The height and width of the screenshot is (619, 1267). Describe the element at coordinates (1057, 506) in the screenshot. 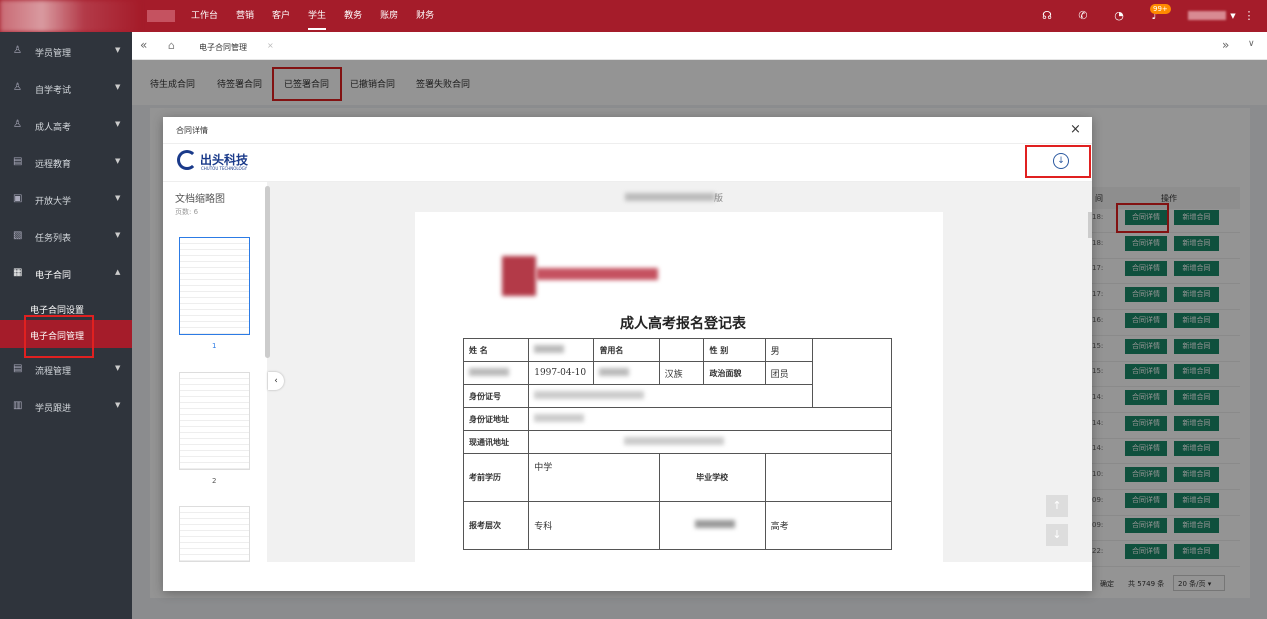

I see `scroll-up-icon: ↑` at that location.